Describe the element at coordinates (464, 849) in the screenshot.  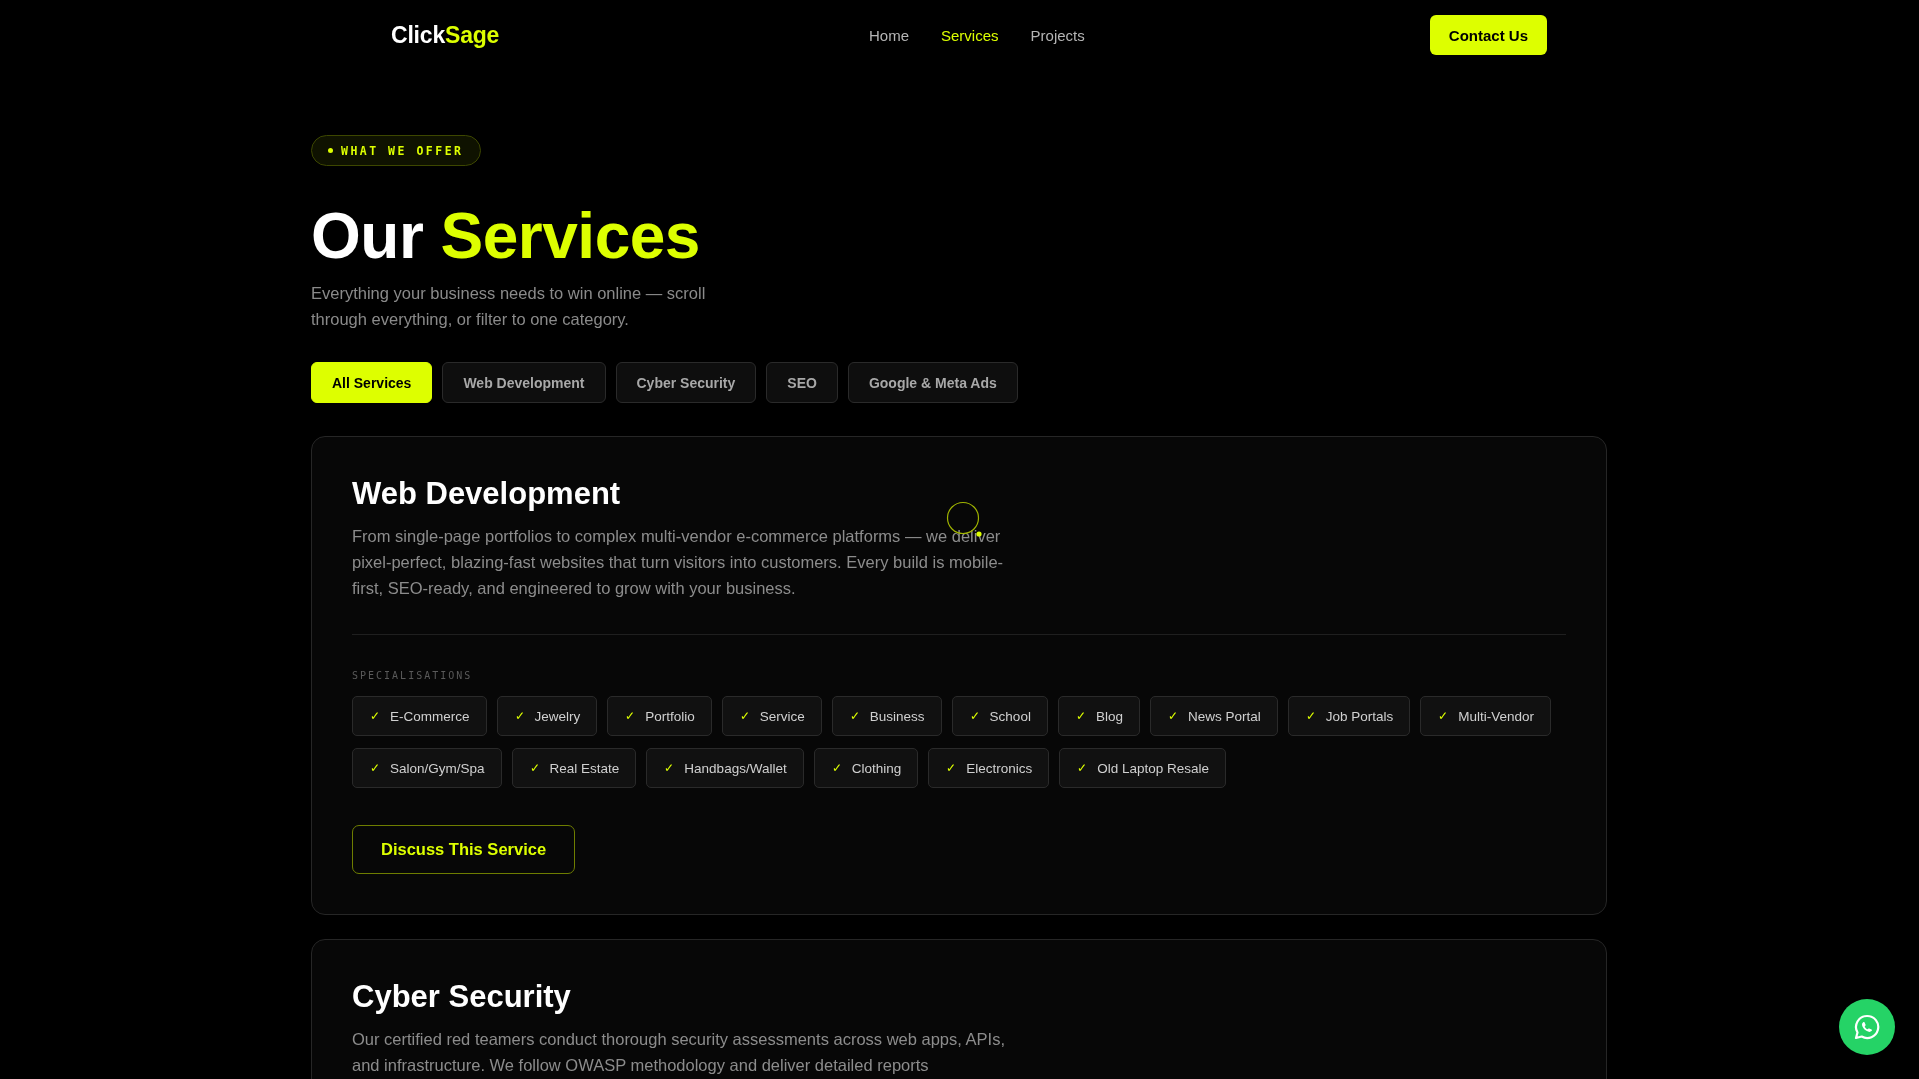
I see `discuss-button: Discuss This Service` at that location.